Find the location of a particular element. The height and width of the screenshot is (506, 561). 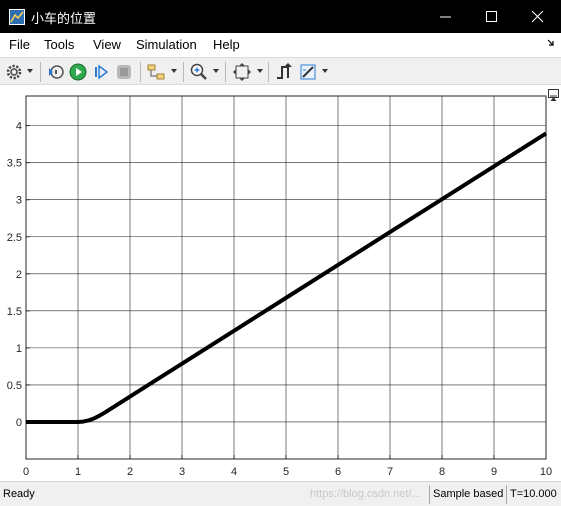

minimize-button is located at coordinates (446, 16).